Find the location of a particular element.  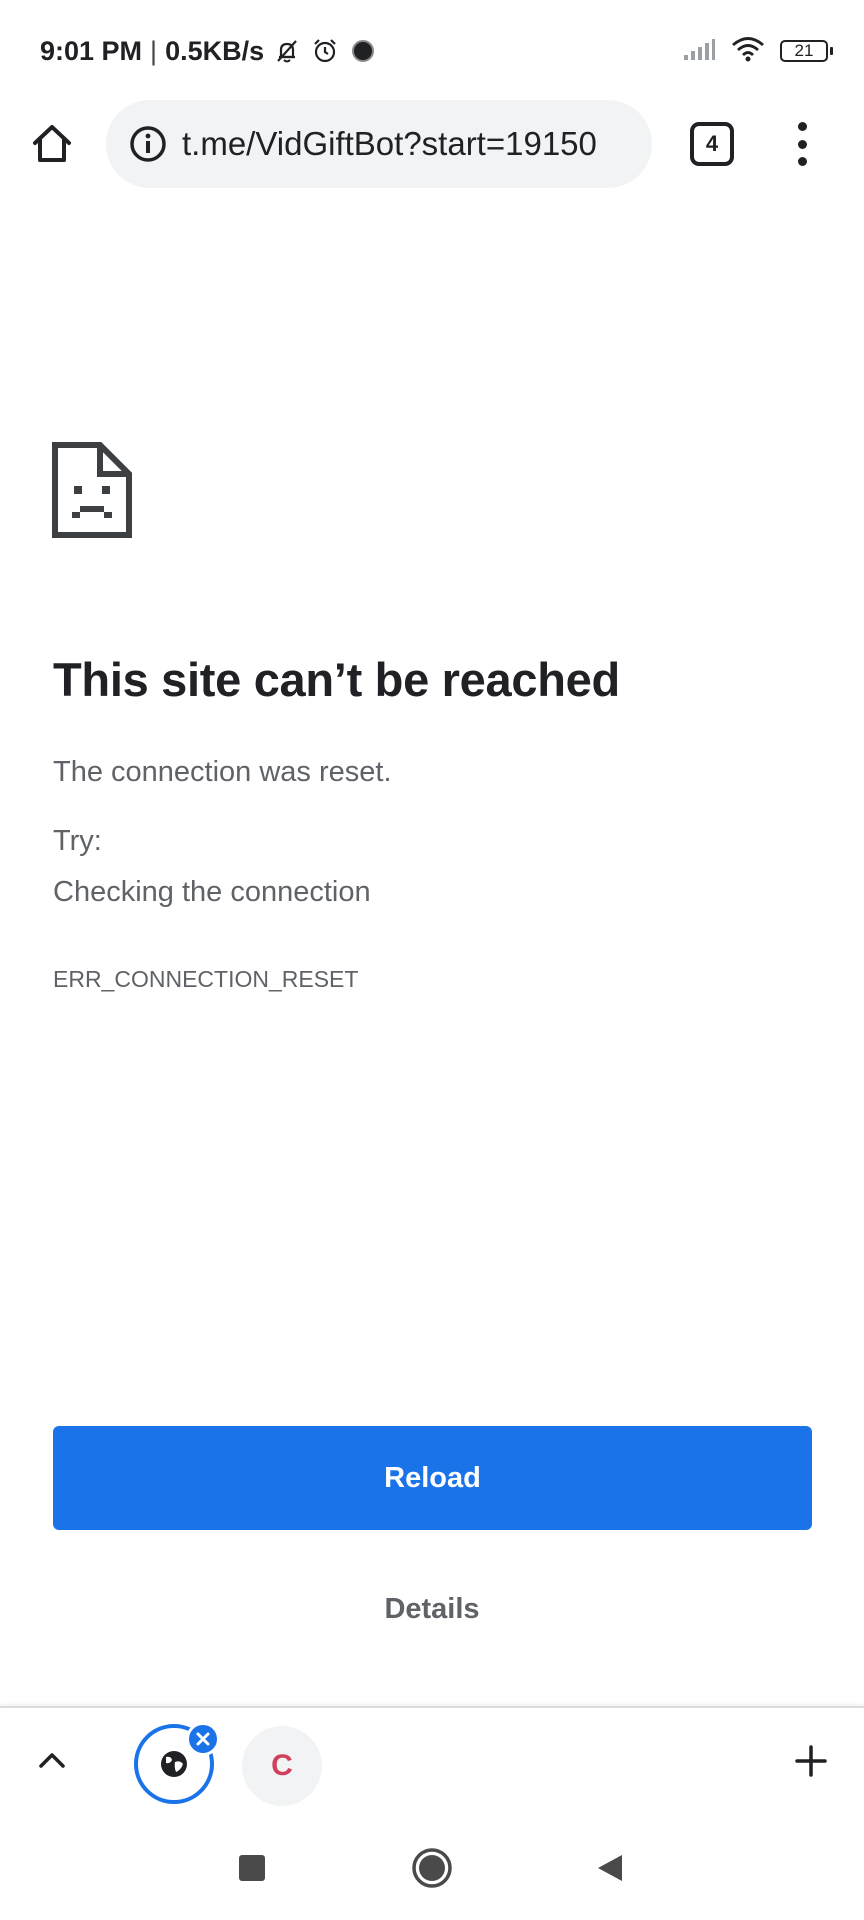

error-code: ERR_CONNECTION_RESET is located at coordinates (206, 979).